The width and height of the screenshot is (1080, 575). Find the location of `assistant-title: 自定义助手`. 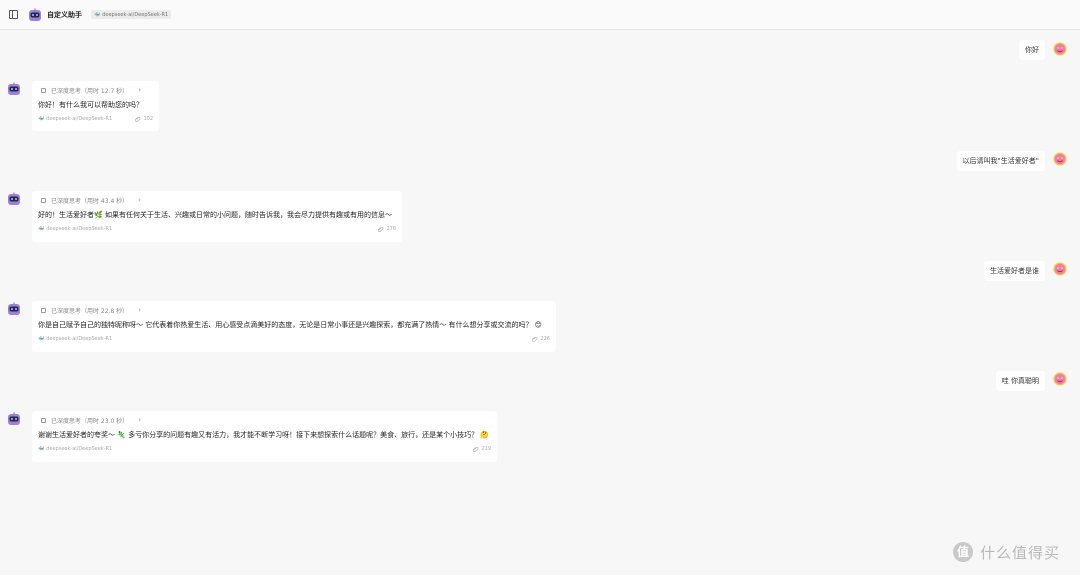

assistant-title: 自定义助手 is located at coordinates (64, 15).